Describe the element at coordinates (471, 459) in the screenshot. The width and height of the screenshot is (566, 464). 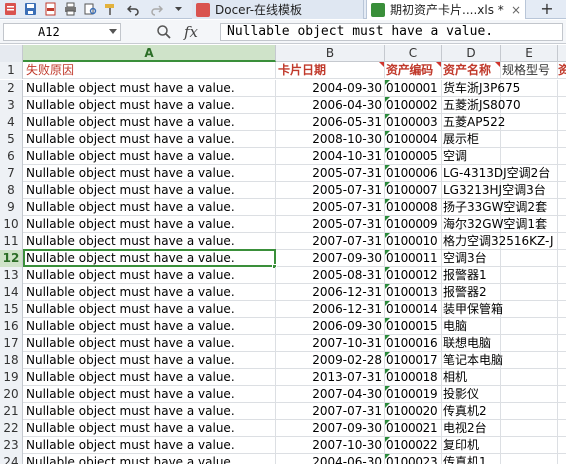
I see `cell-asset-name: 传真机1` at that location.